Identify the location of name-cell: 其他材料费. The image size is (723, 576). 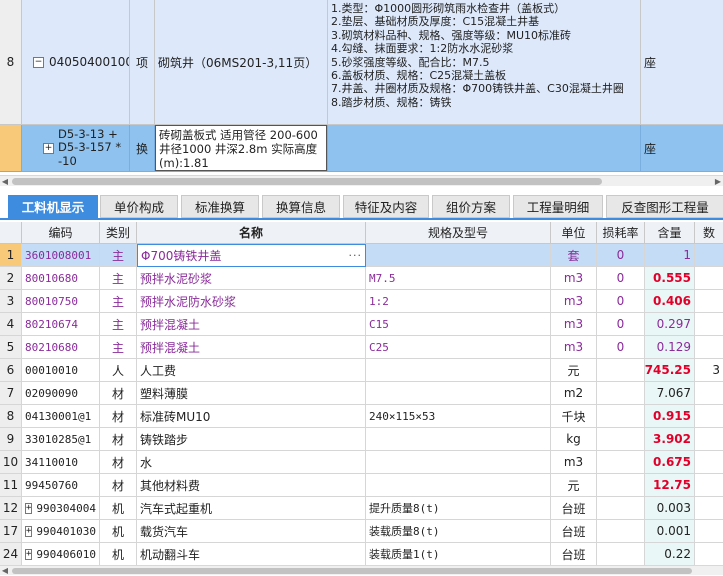
(251, 485).